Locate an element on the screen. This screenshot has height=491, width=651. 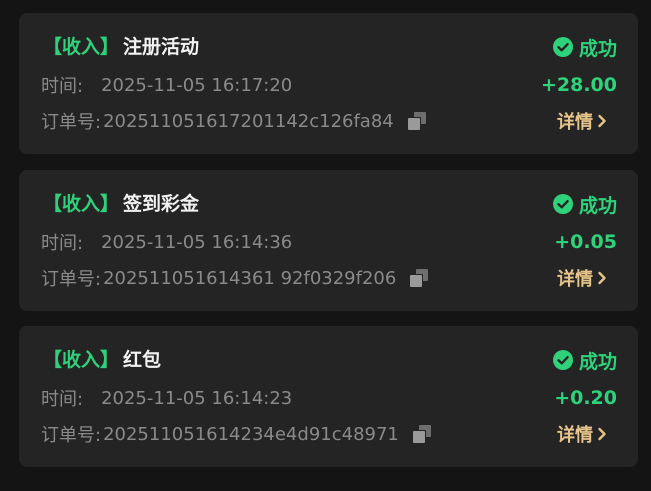
order-row: 订单号: 202511051617201142c126fa84 is located at coordinates (233, 121).